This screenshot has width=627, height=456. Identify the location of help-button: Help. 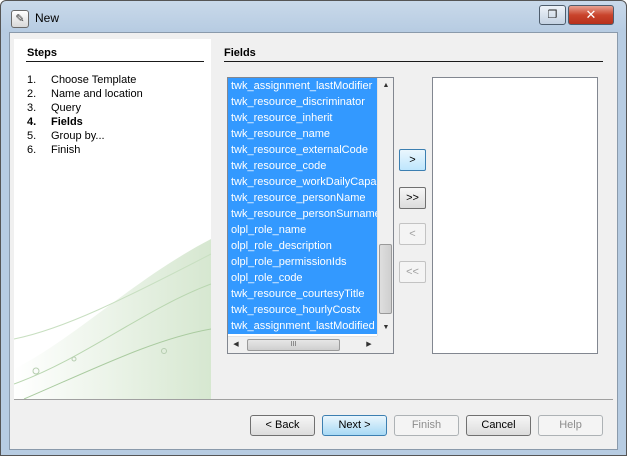
(570, 425).